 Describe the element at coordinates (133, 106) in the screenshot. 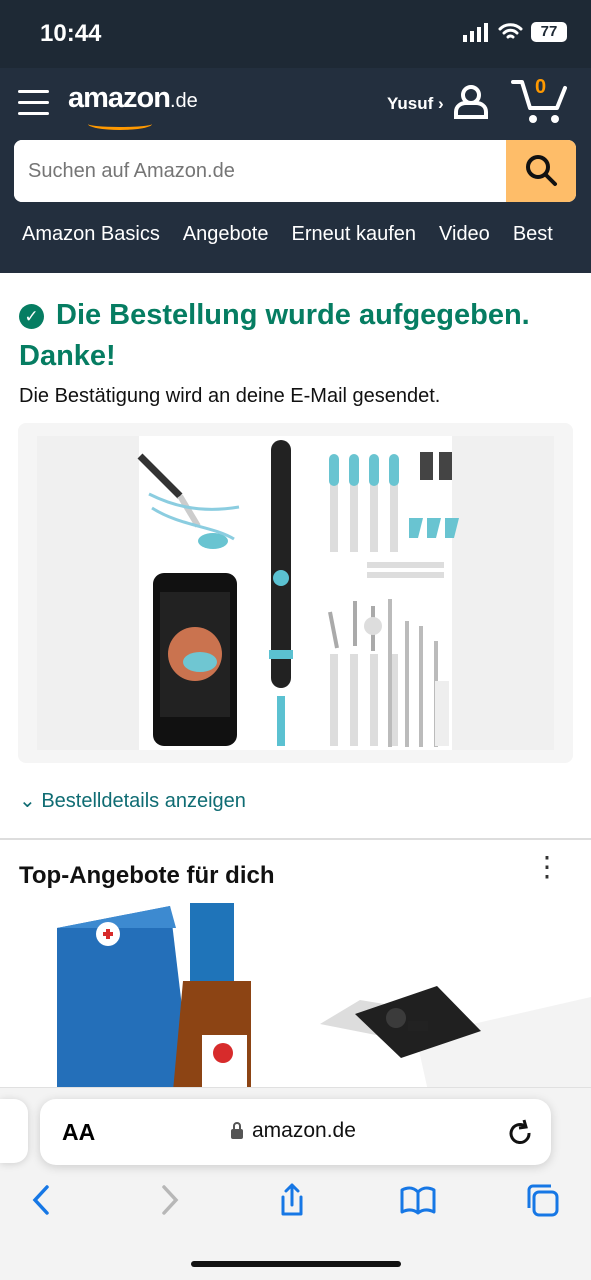

I see `amazon-logo: amazon.de` at that location.